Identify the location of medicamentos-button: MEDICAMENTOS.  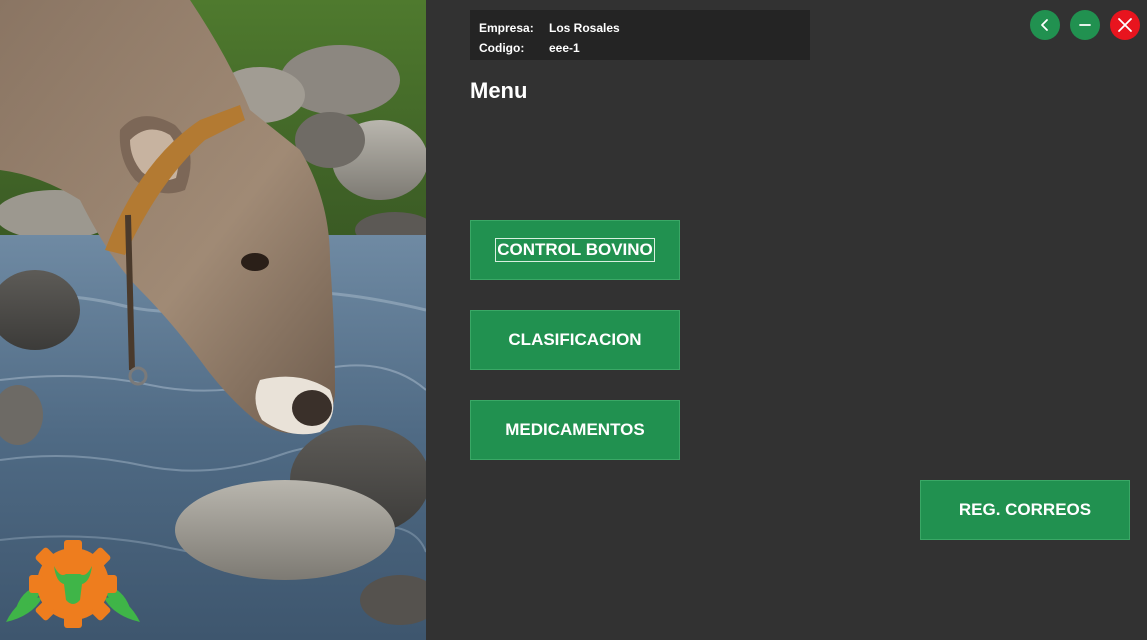
(575, 430).